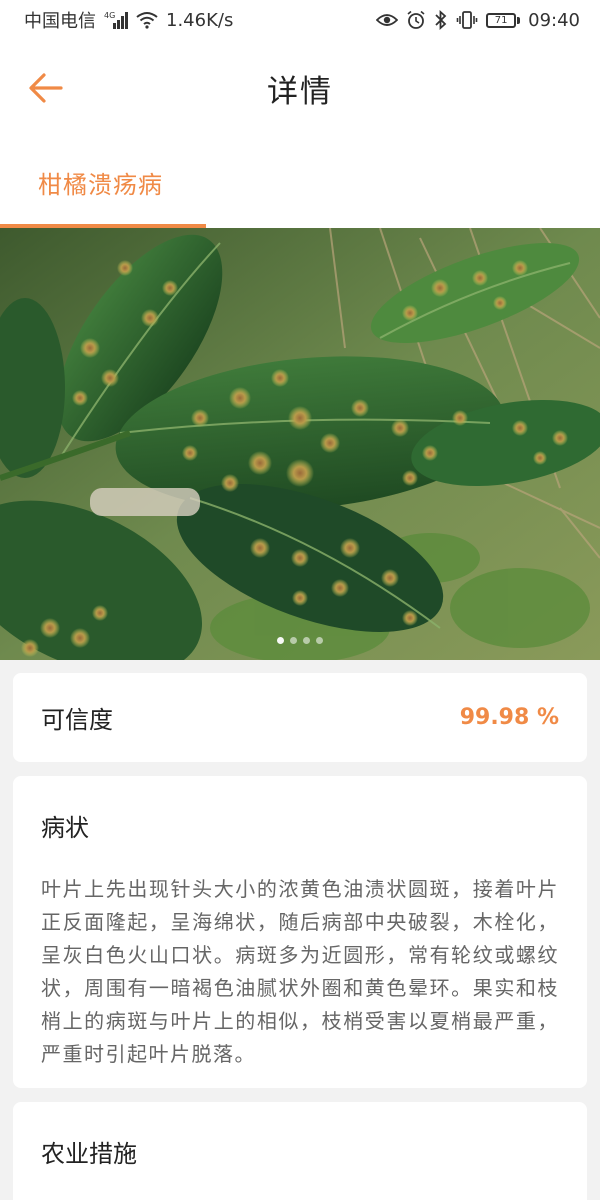 The image size is (600, 1200). I want to click on status-left: 中国电信 4G 1.46K/s, so click(128, 20).